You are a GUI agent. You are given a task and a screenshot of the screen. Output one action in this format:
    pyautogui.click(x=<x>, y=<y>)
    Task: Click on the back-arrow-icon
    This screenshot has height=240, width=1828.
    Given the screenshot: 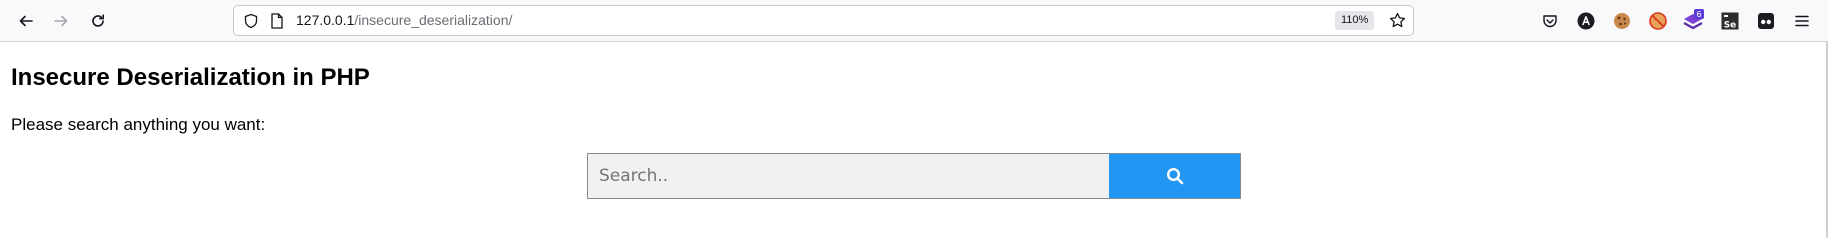 What is the action you would take?
    pyautogui.click(x=26, y=21)
    